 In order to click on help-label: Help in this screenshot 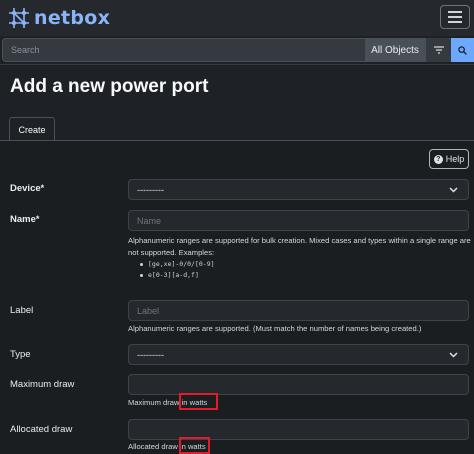, I will do `click(455, 159)`.